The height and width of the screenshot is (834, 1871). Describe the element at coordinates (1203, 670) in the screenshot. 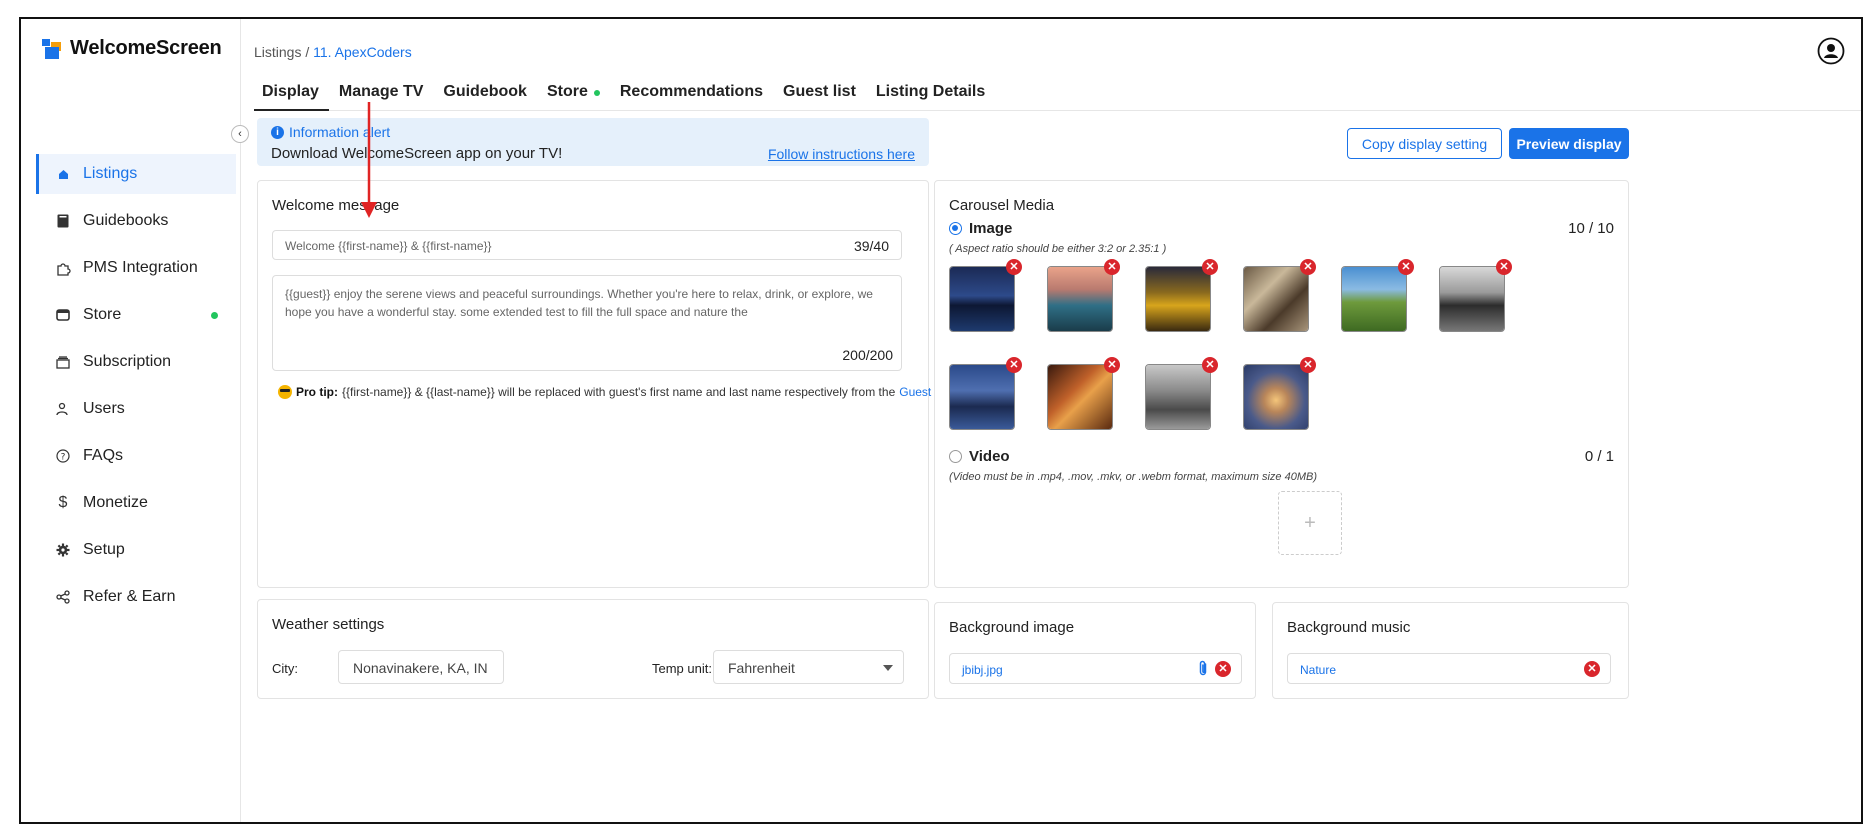

I see `paperclip-icon` at that location.